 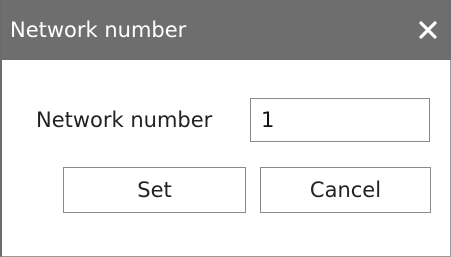 What do you see at coordinates (340, 120) in the screenshot?
I see `network-number-input` at bounding box center [340, 120].